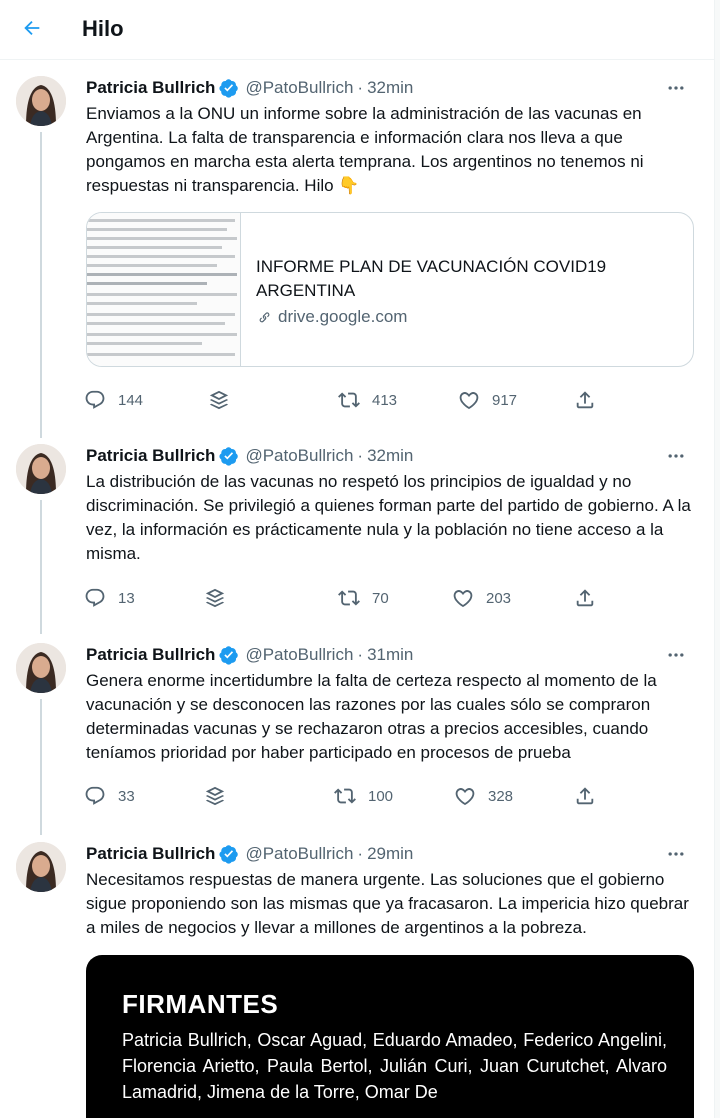 Image resolution: width=720 pixels, height=1118 pixels. What do you see at coordinates (363, 598) in the screenshot?
I see `retweet-button: 70` at bounding box center [363, 598].